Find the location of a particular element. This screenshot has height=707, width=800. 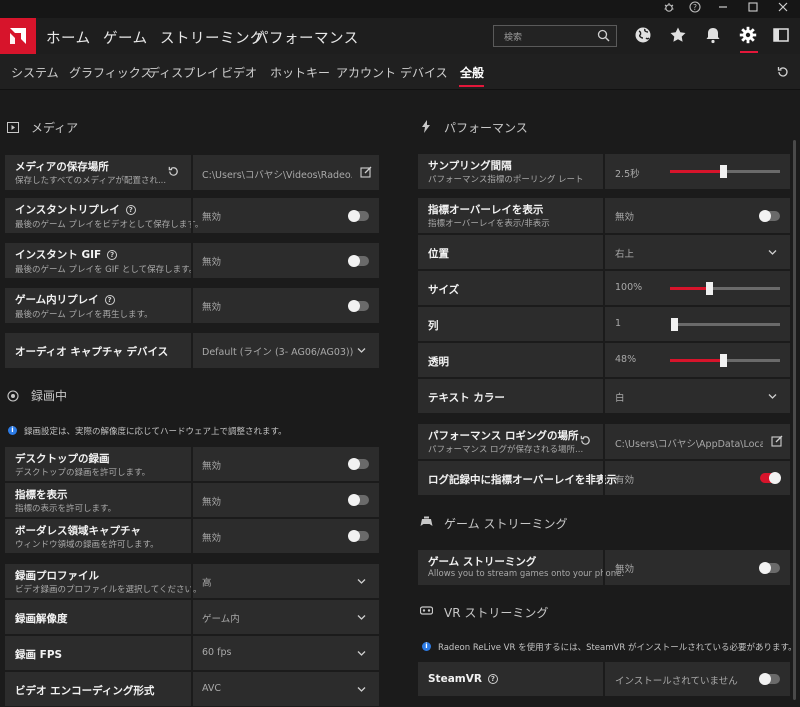

size-slider is located at coordinates (725, 288).